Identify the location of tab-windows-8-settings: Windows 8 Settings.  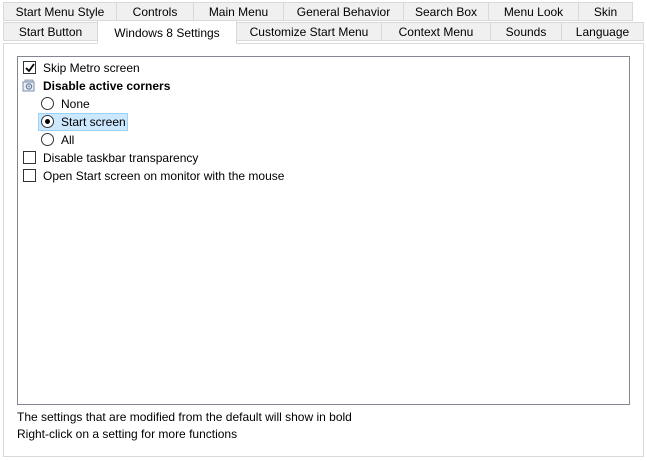
(167, 32).